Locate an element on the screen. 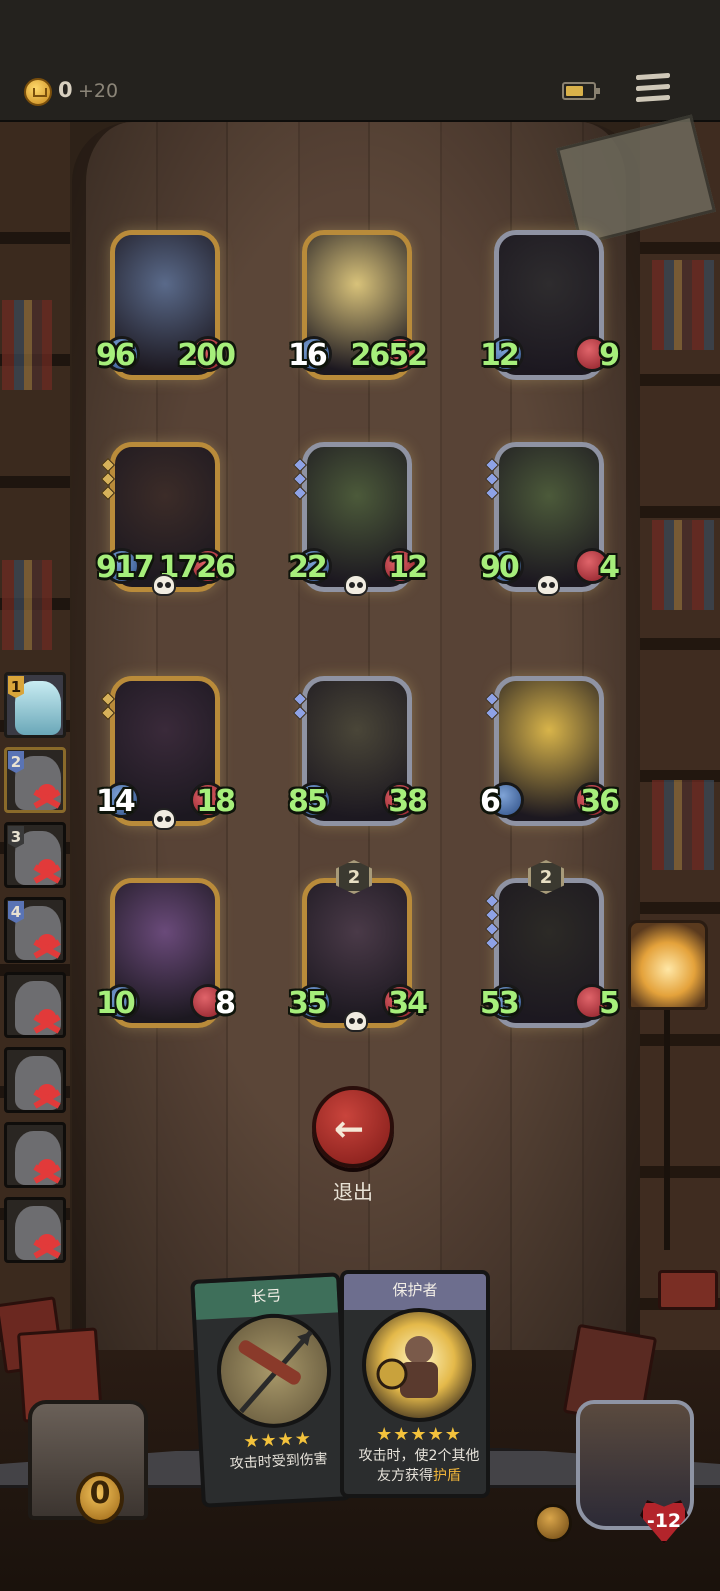  hero-card: 22 12 is located at coordinates (358, 520).